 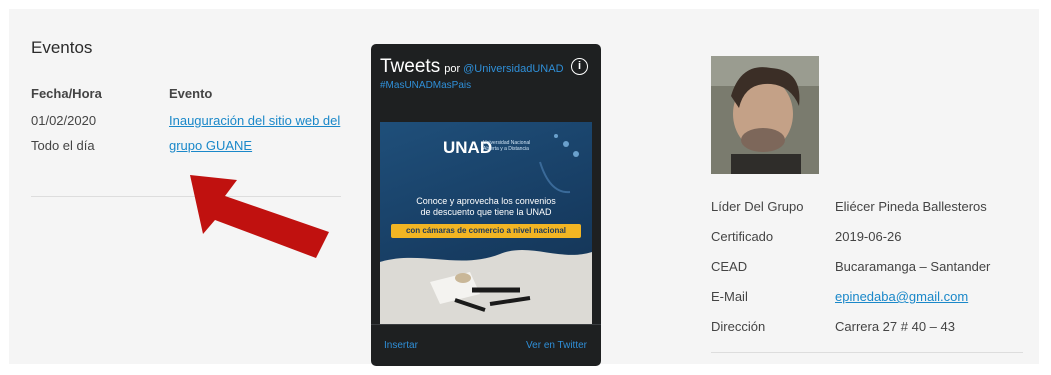 What do you see at coordinates (254, 120) in the screenshot?
I see `event-link: Inauguración del sitio web del` at bounding box center [254, 120].